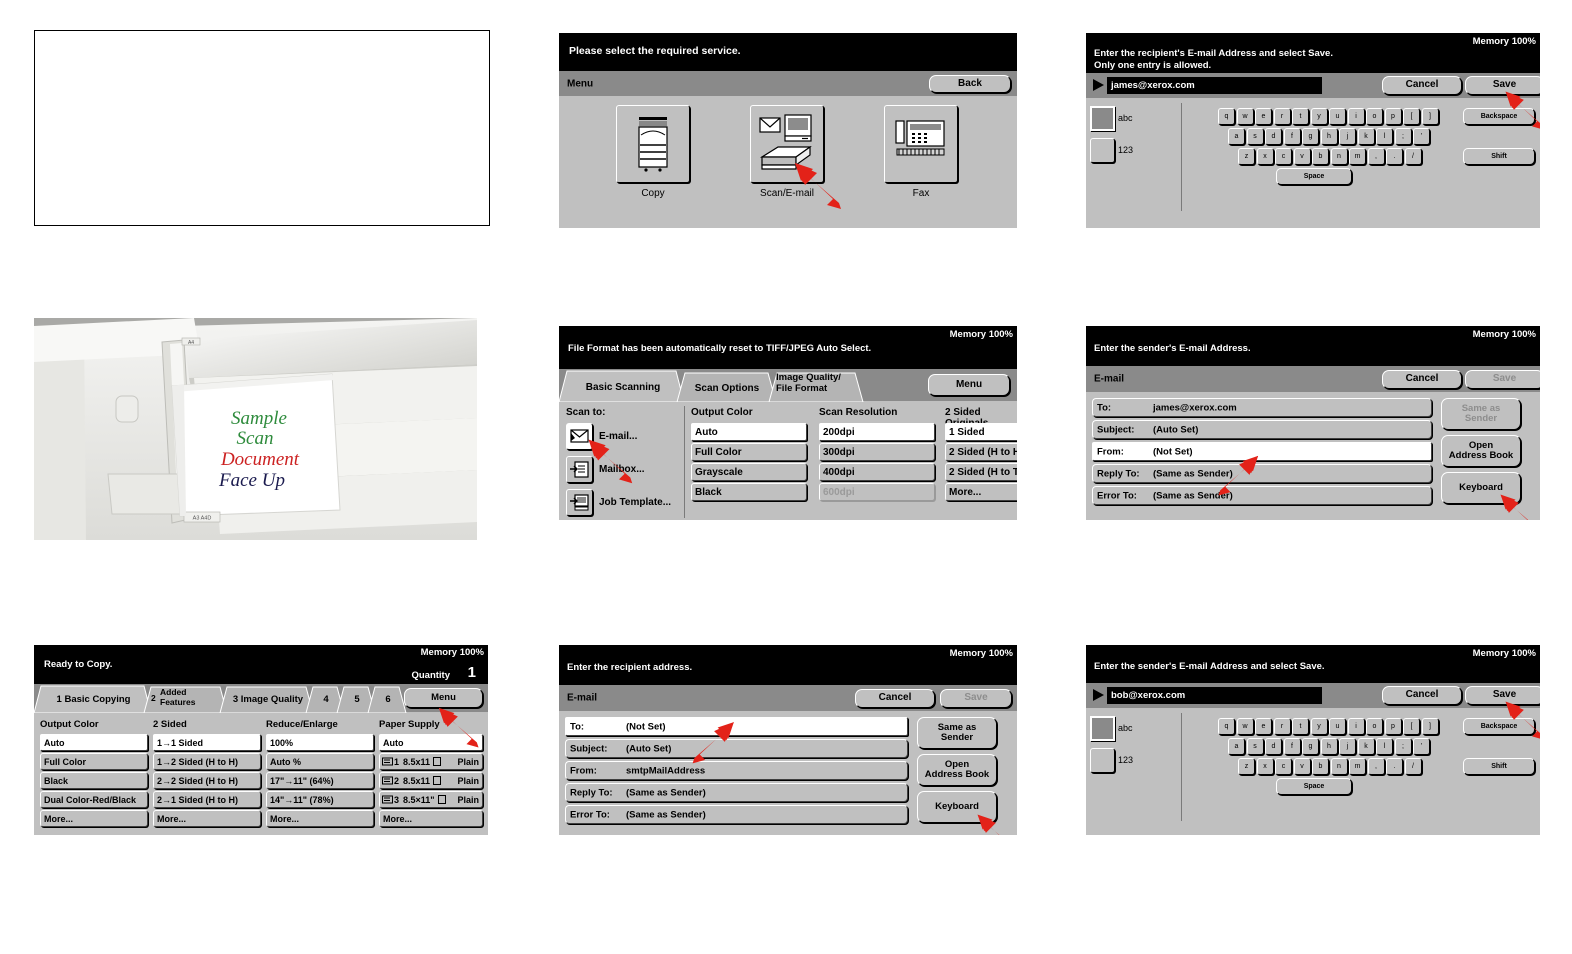 The image size is (1572, 954). What do you see at coordinates (207, 780) in the screenshot?
I see `copy-option-1-2: 2→2 Sided (H to H)` at bounding box center [207, 780].